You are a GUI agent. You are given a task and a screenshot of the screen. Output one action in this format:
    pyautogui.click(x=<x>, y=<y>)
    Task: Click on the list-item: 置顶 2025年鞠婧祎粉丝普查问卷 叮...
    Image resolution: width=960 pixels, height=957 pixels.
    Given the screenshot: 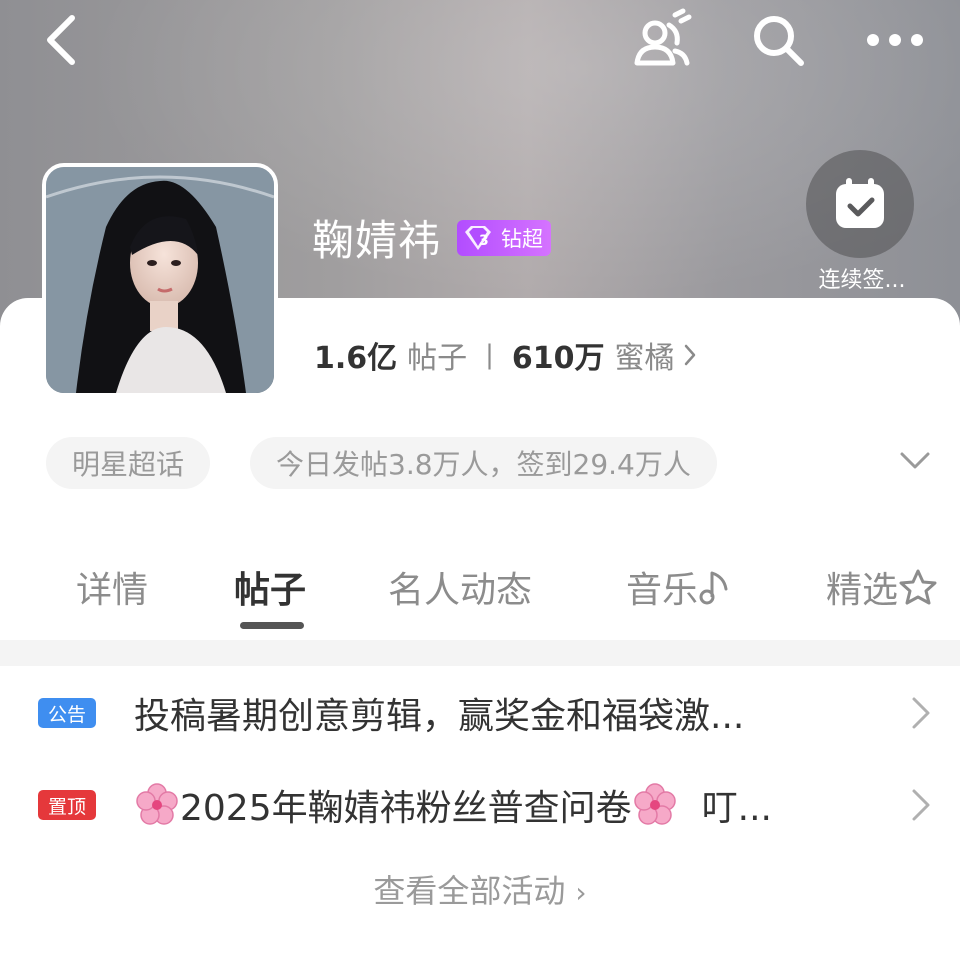 What is the action you would take?
    pyautogui.click(x=480, y=805)
    